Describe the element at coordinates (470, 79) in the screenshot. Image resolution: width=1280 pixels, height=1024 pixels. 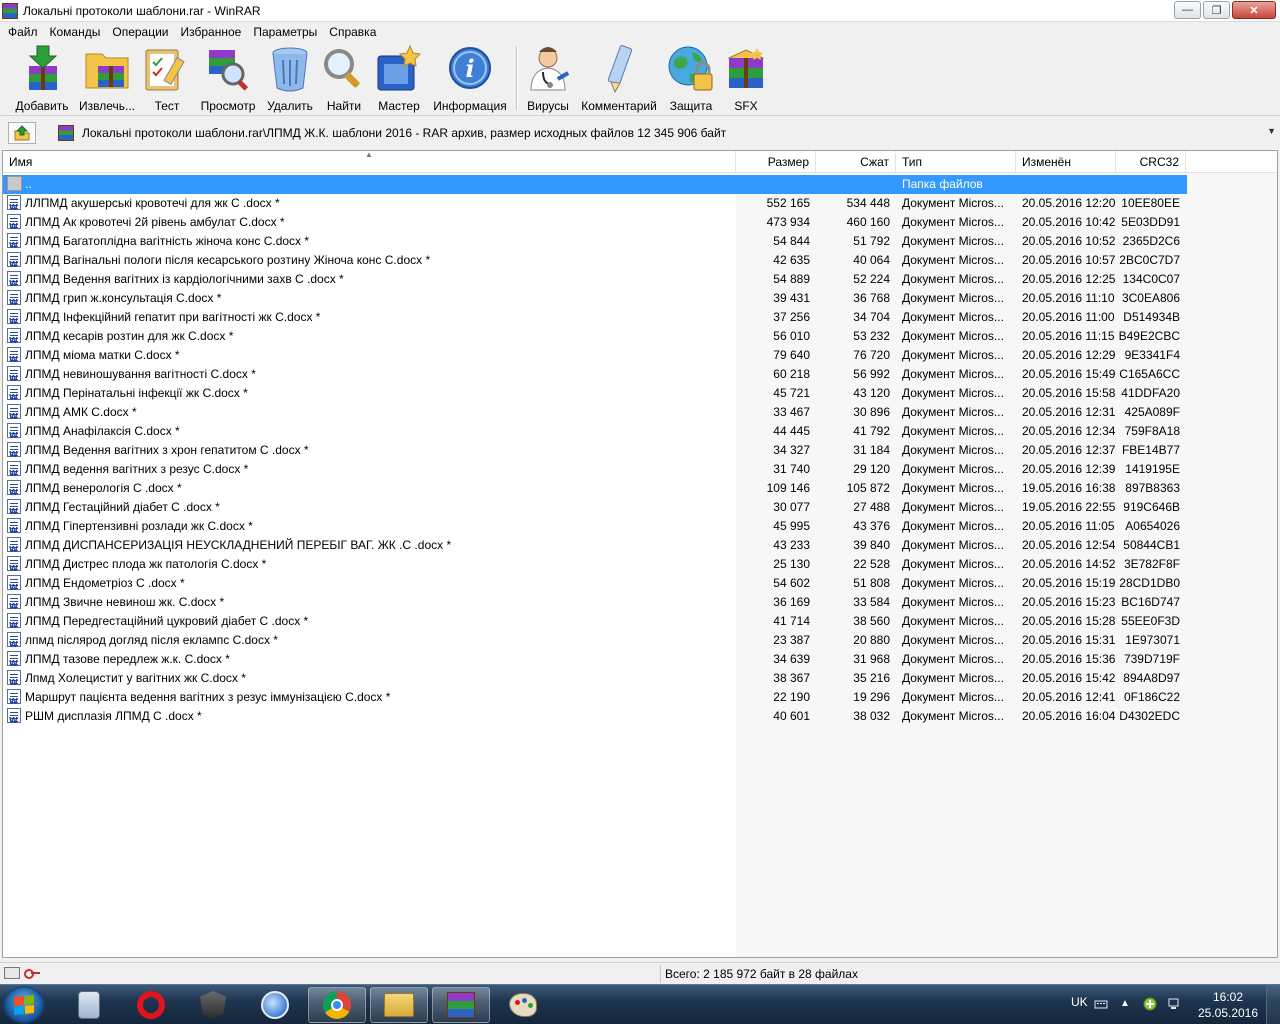
I see `info-button: i Информация` at that location.